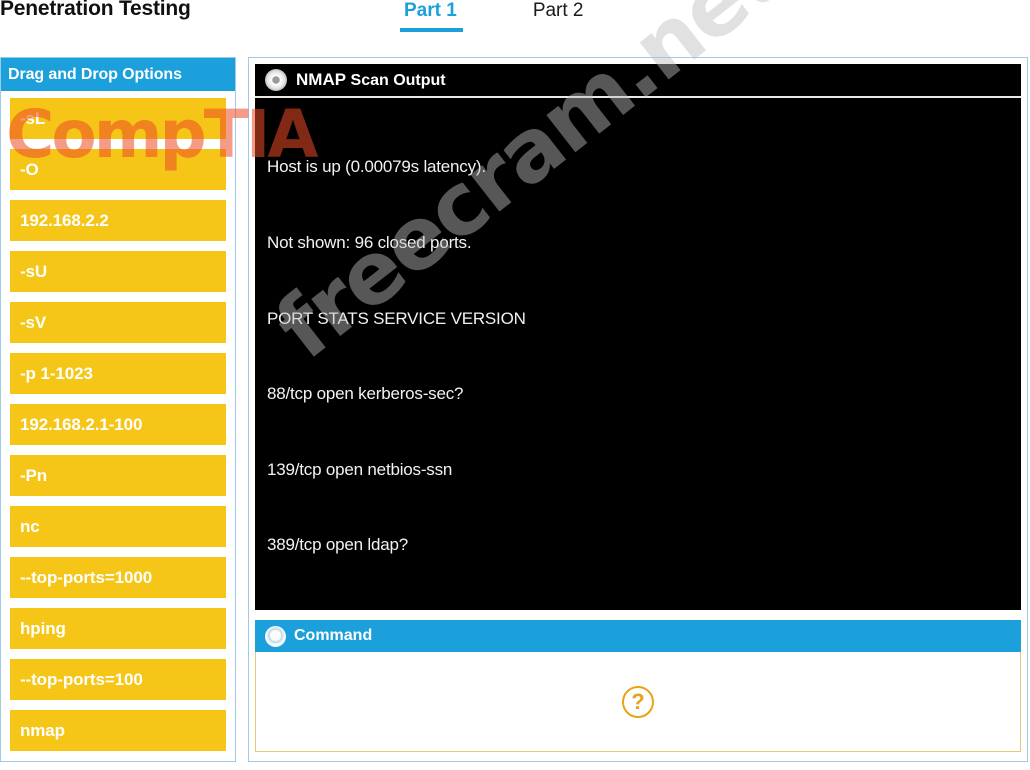 The width and height of the screenshot is (1030, 770). Describe the element at coordinates (118, 373) in the screenshot. I see `dnd-option: -p 1-1023` at that location.